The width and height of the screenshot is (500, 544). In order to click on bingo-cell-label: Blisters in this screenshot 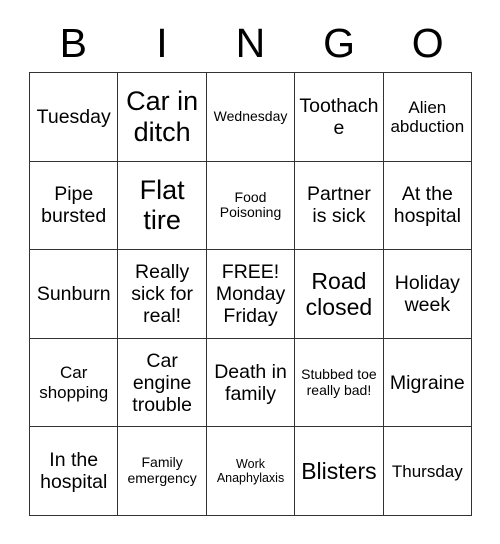, I will do `click(339, 471)`.